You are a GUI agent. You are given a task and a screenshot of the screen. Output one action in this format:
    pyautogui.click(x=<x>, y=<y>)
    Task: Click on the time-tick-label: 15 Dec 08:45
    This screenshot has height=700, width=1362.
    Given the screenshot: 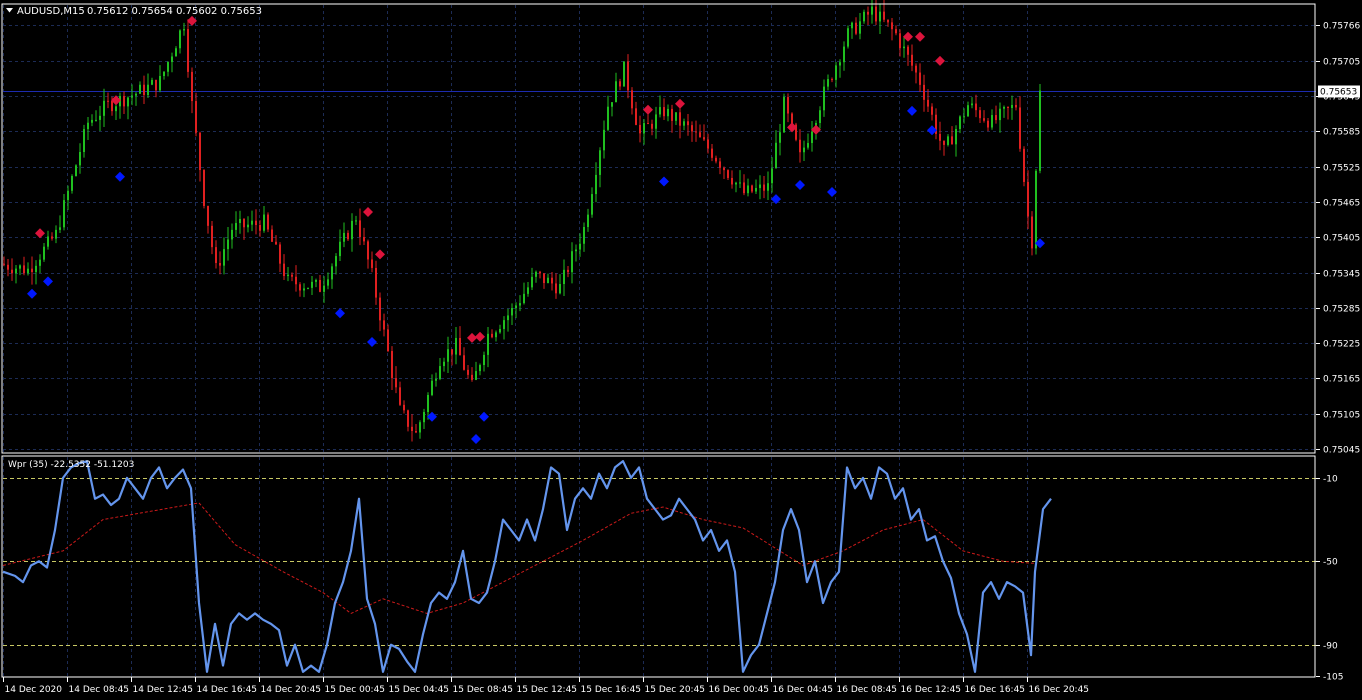 What is the action you would take?
    pyautogui.click(x=483, y=690)
    